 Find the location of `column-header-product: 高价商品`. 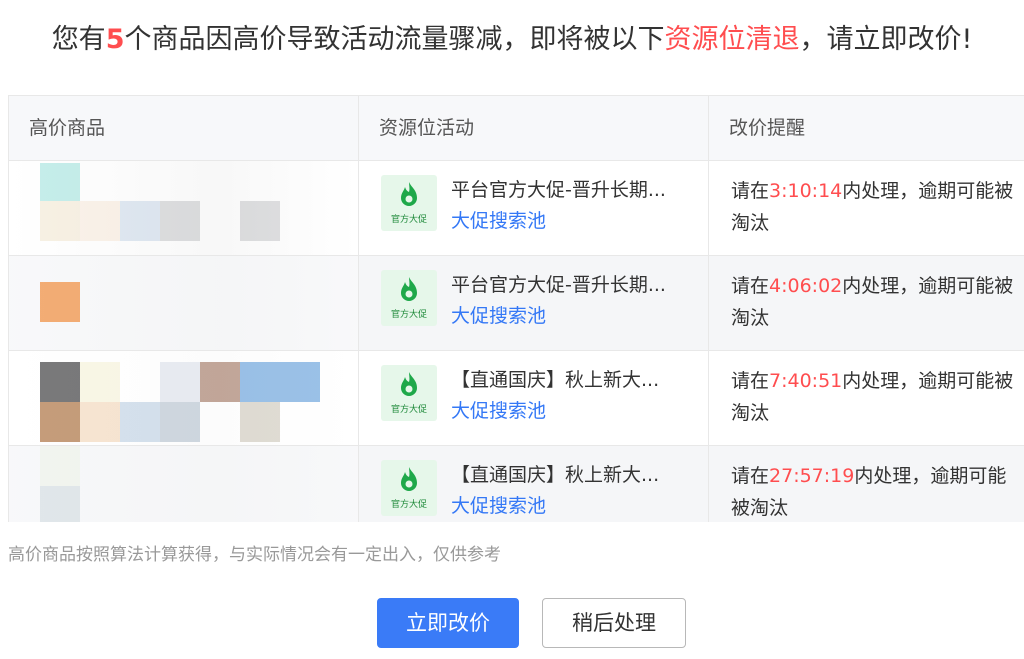

column-header-product: 高价商品 is located at coordinates (184, 128).